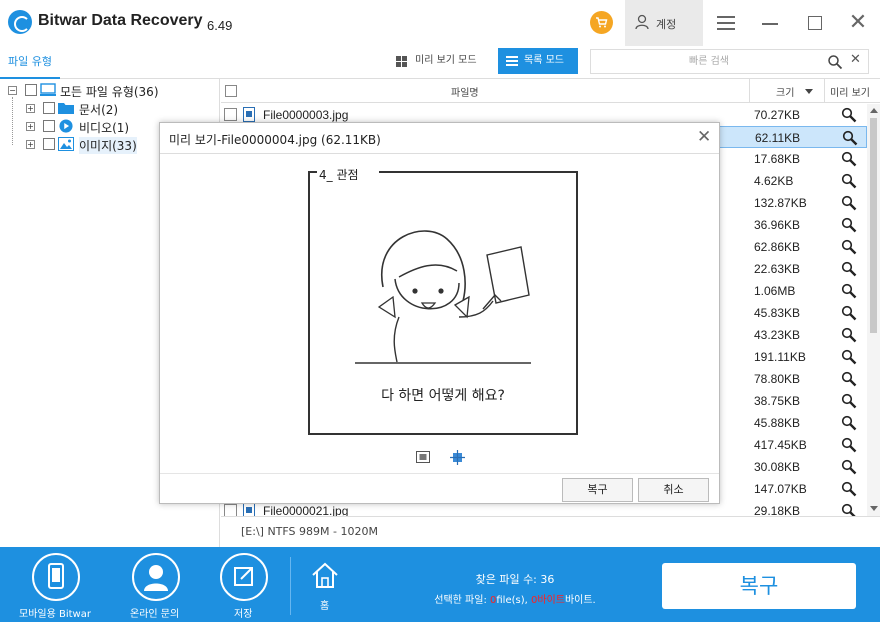  I want to click on column-name: 파일명, so click(465, 91).